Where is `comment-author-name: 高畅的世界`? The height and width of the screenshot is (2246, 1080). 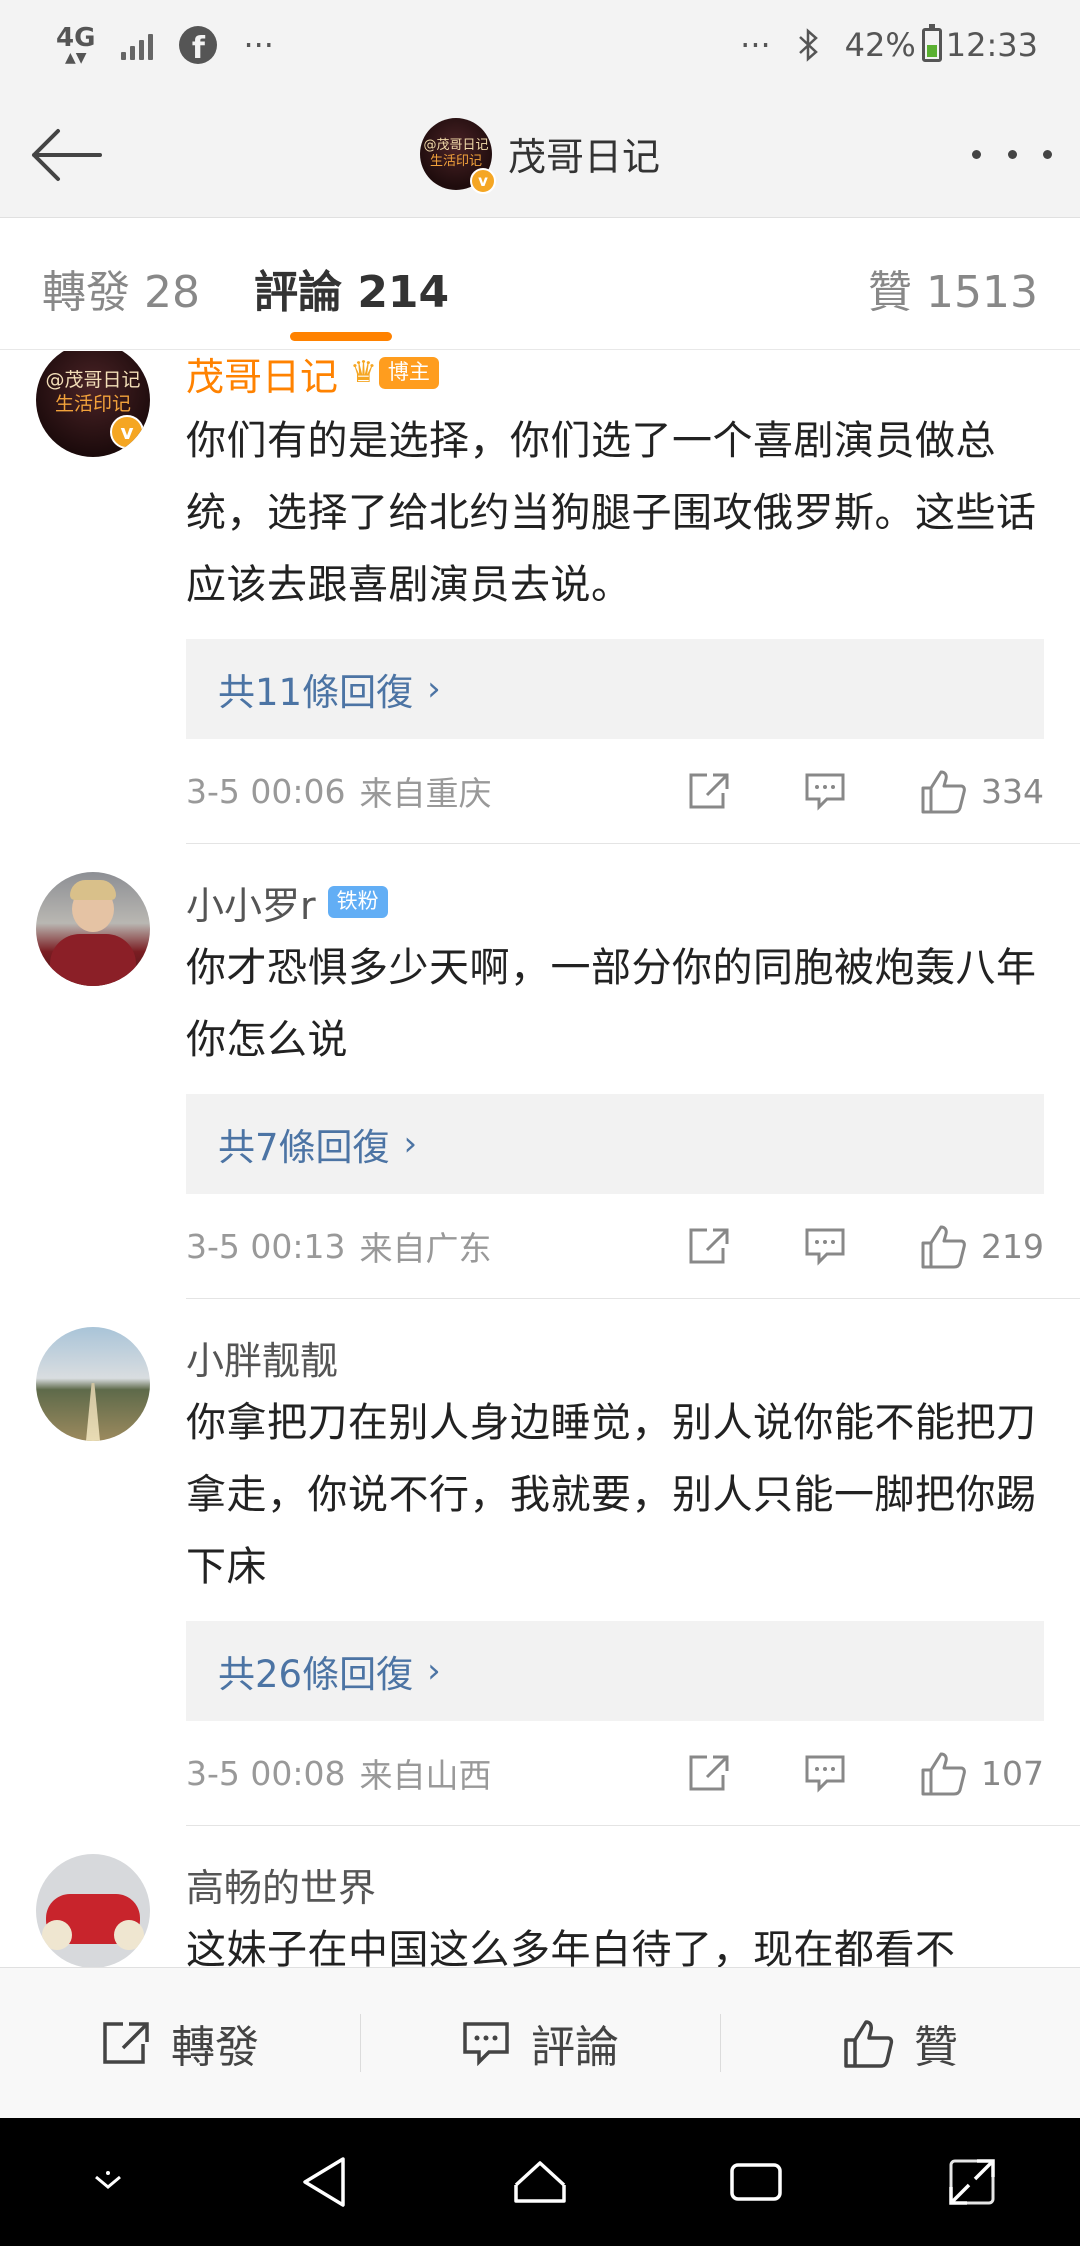 comment-author-name: 高畅的世界 is located at coordinates (281, 1884).